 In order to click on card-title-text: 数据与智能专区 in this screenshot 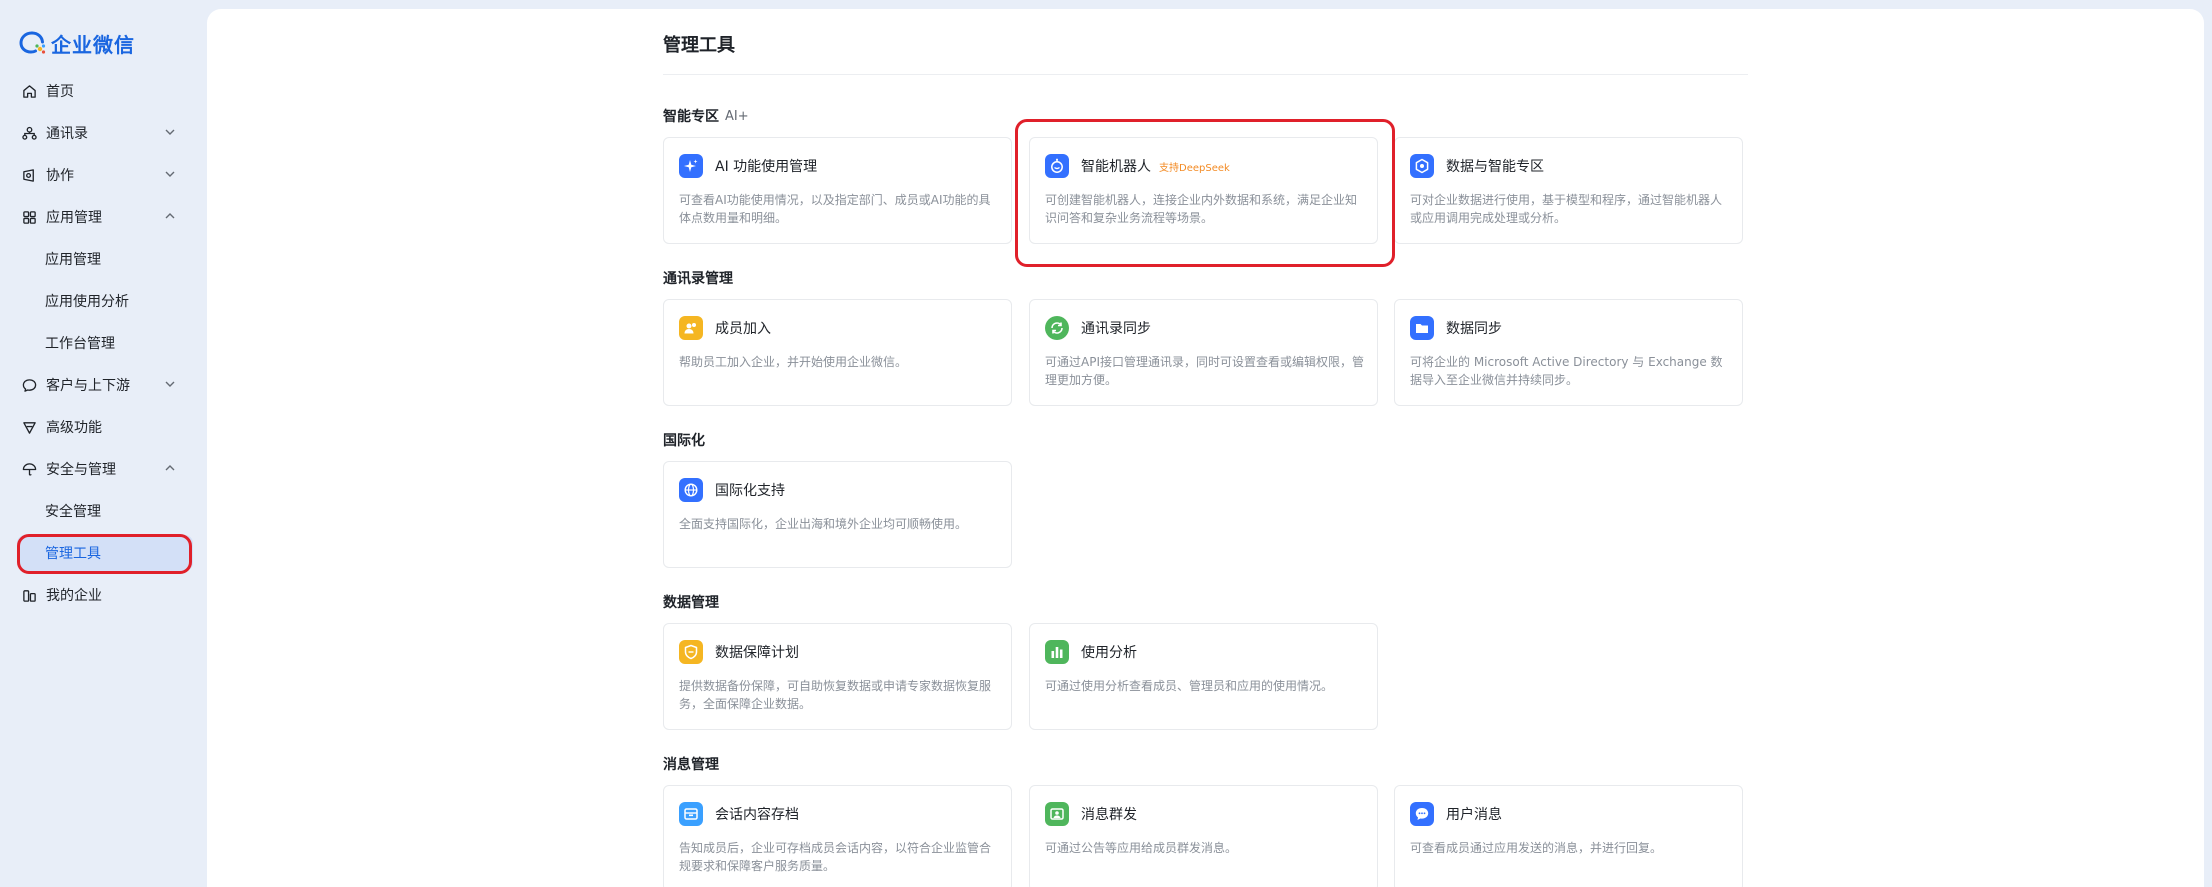, I will do `click(1495, 167)`.